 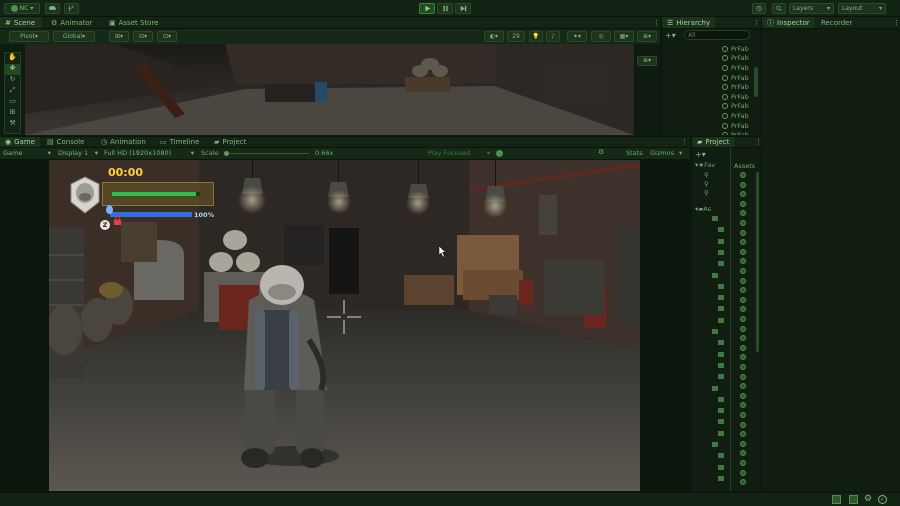 I want to click on tab-project-bottom: ▰ Project, so click(x=230, y=142).